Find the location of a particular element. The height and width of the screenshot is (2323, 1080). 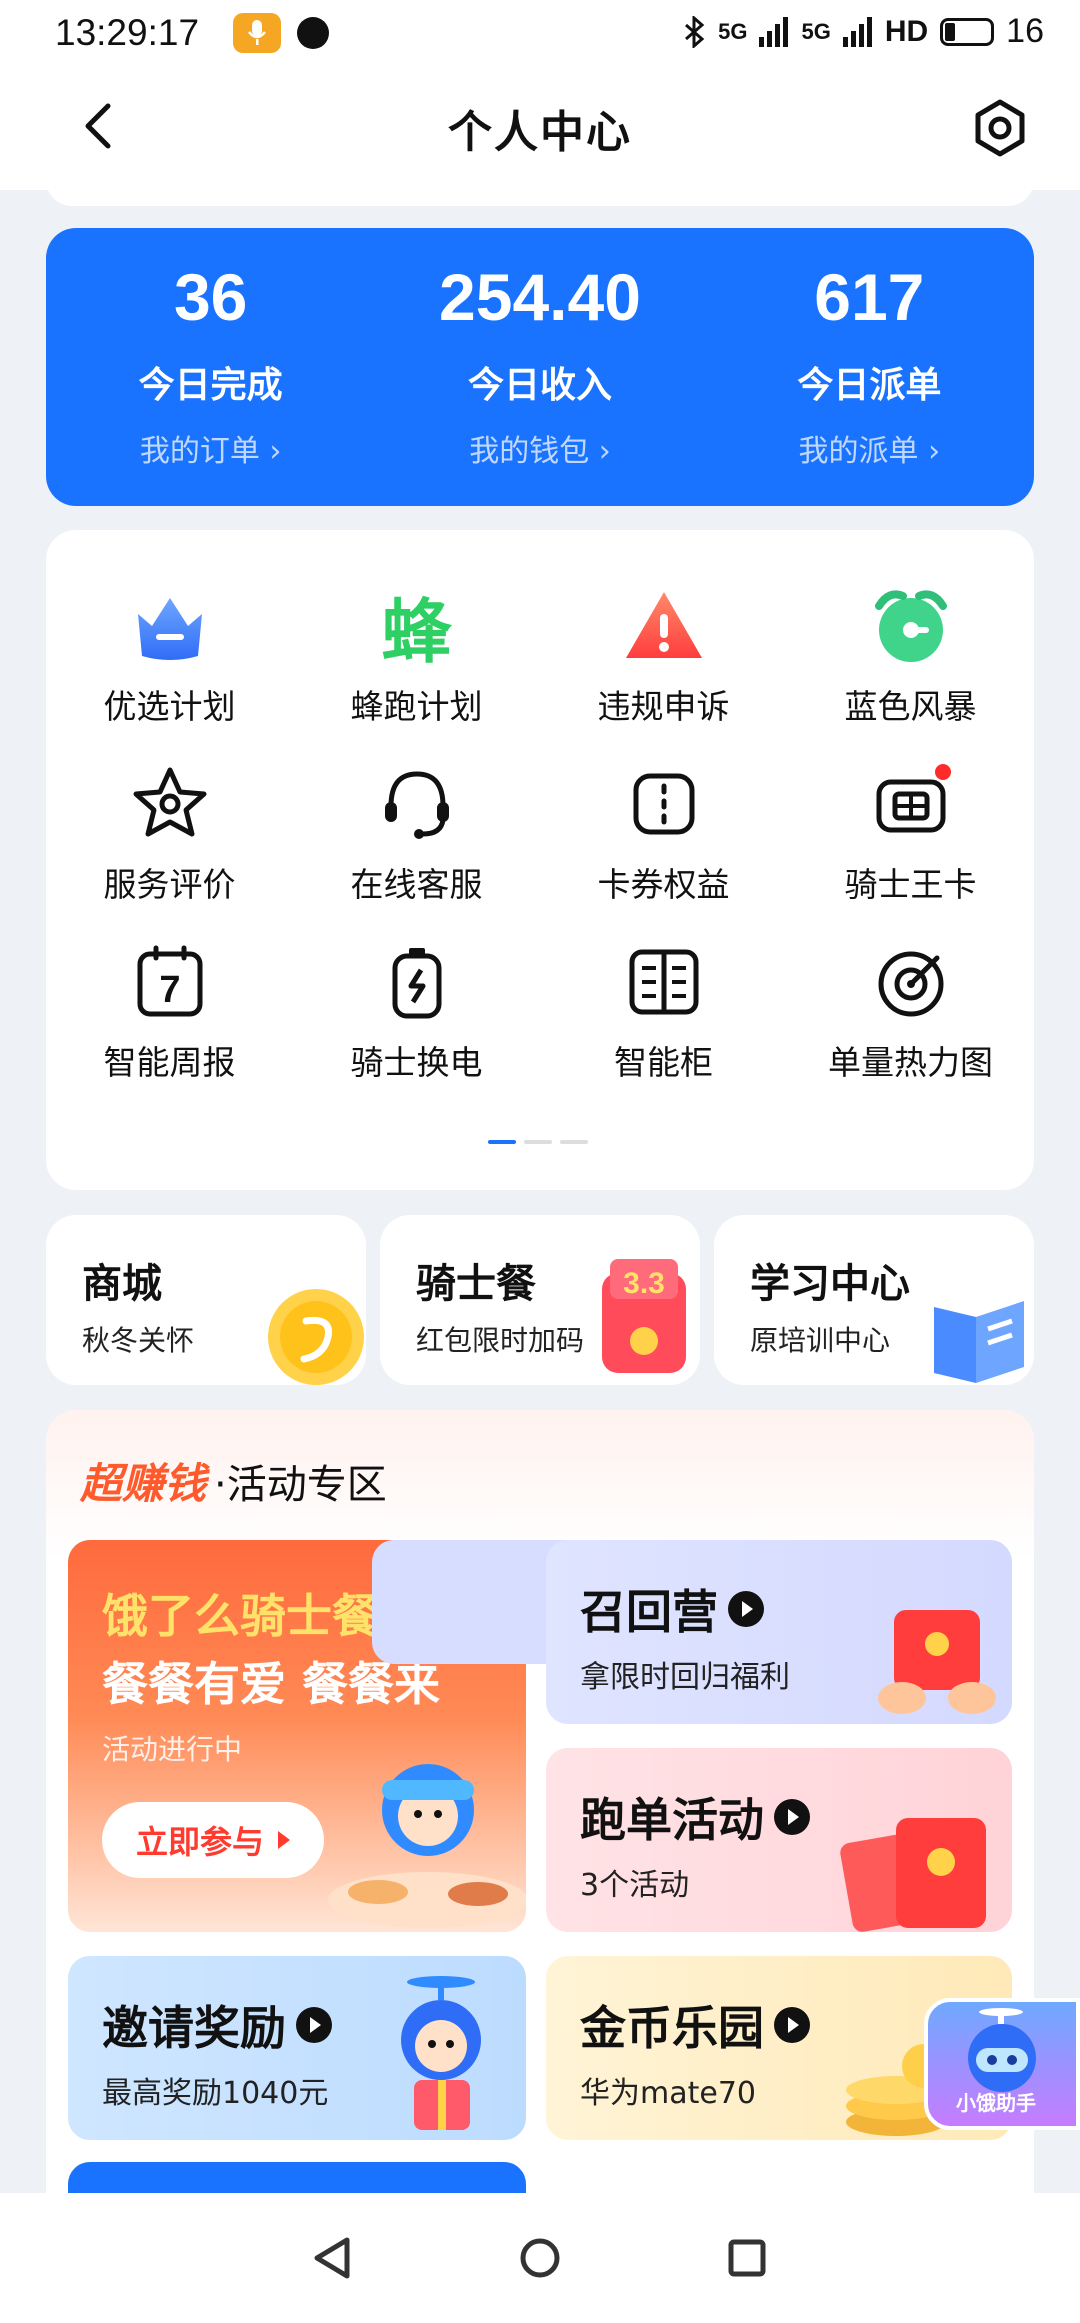

grid-item-coupons: 卡券权益 is located at coordinates (663, 827).